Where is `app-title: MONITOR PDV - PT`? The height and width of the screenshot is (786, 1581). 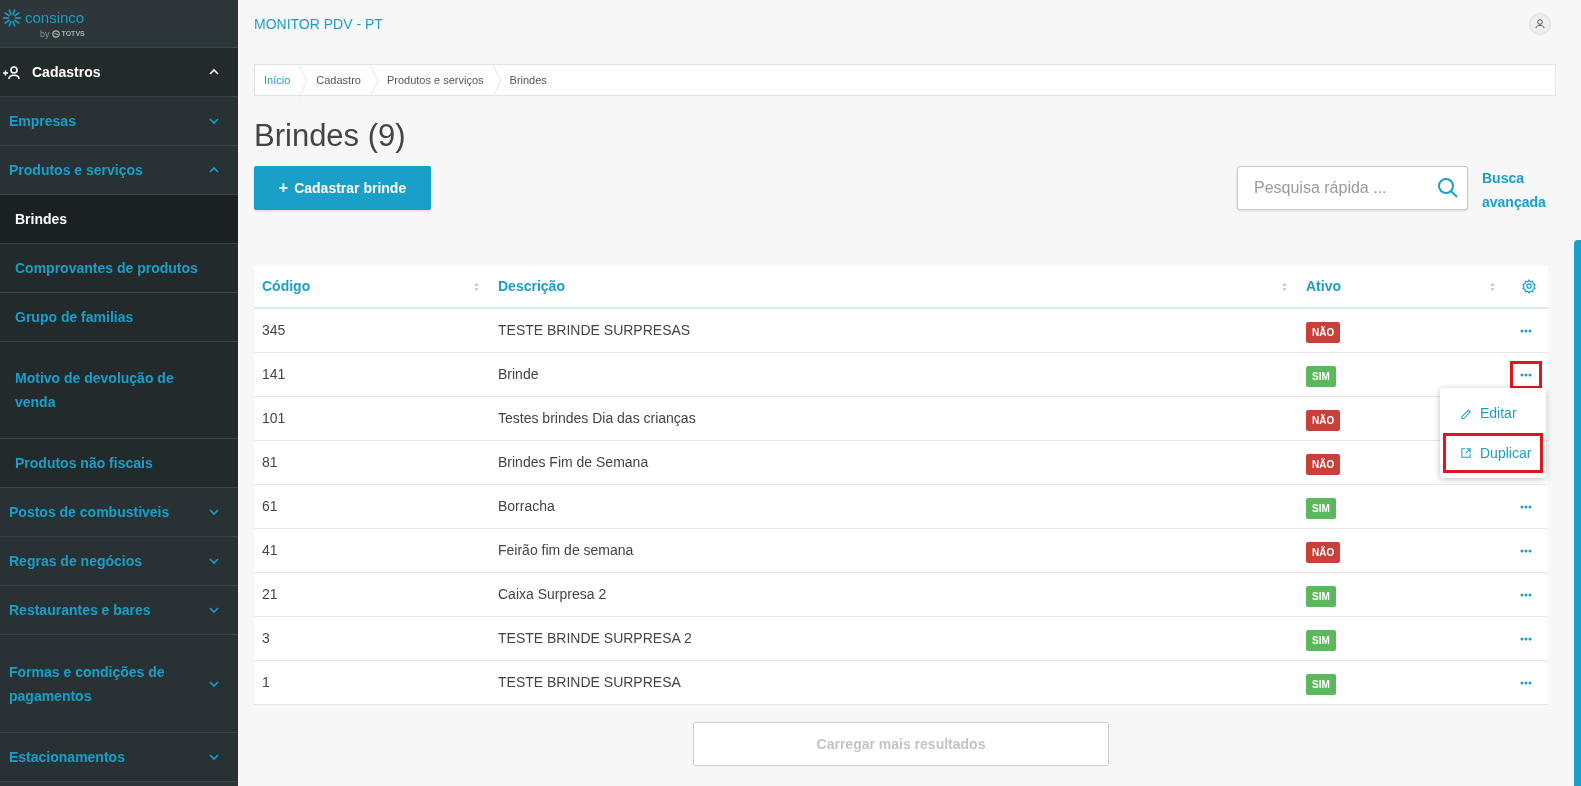 app-title: MONITOR PDV - PT is located at coordinates (318, 24).